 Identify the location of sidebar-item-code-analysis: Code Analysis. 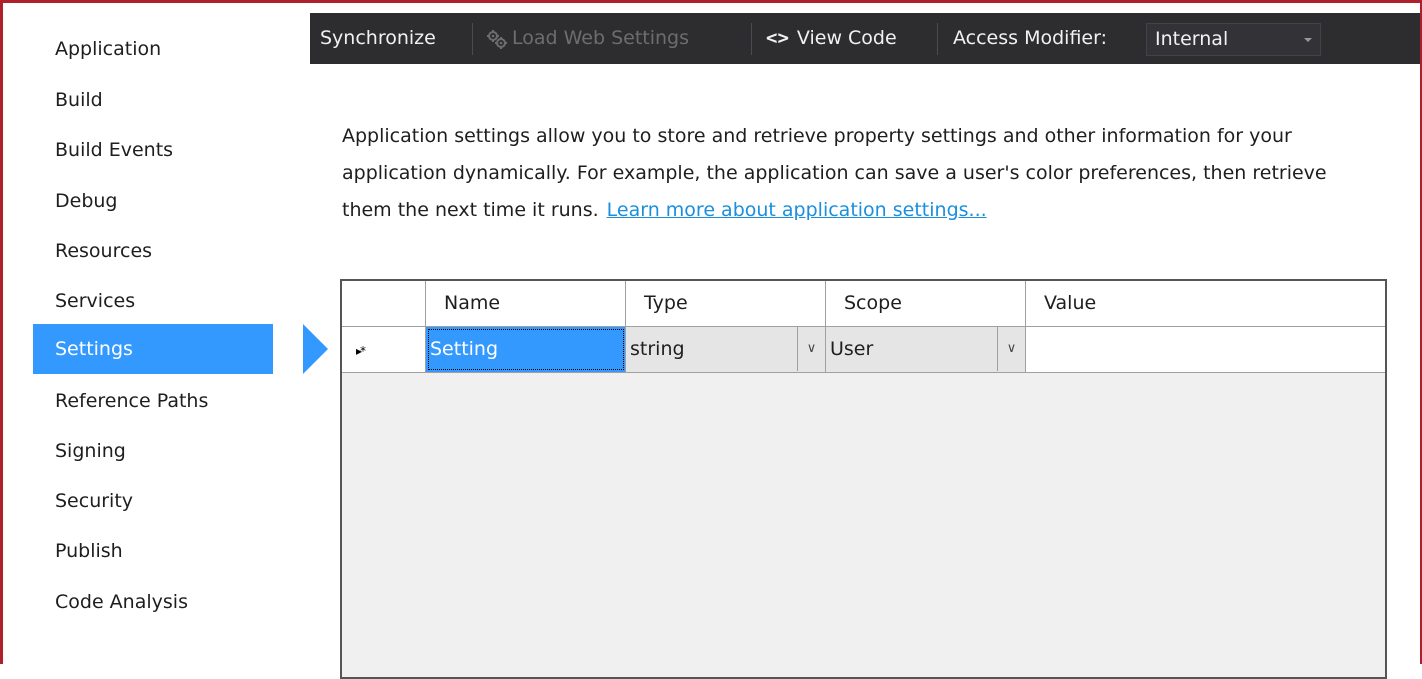
(153, 602).